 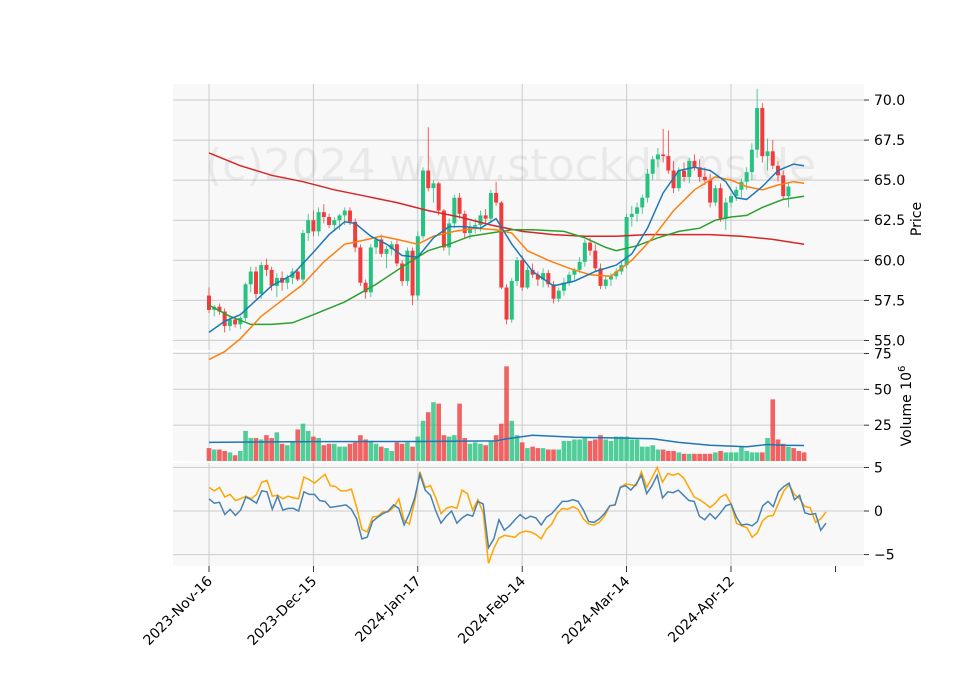 What do you see at coordinates (883, 354) in the screenshot?
I see `volume-tick-label: 75` at bounding box center [883, 354].